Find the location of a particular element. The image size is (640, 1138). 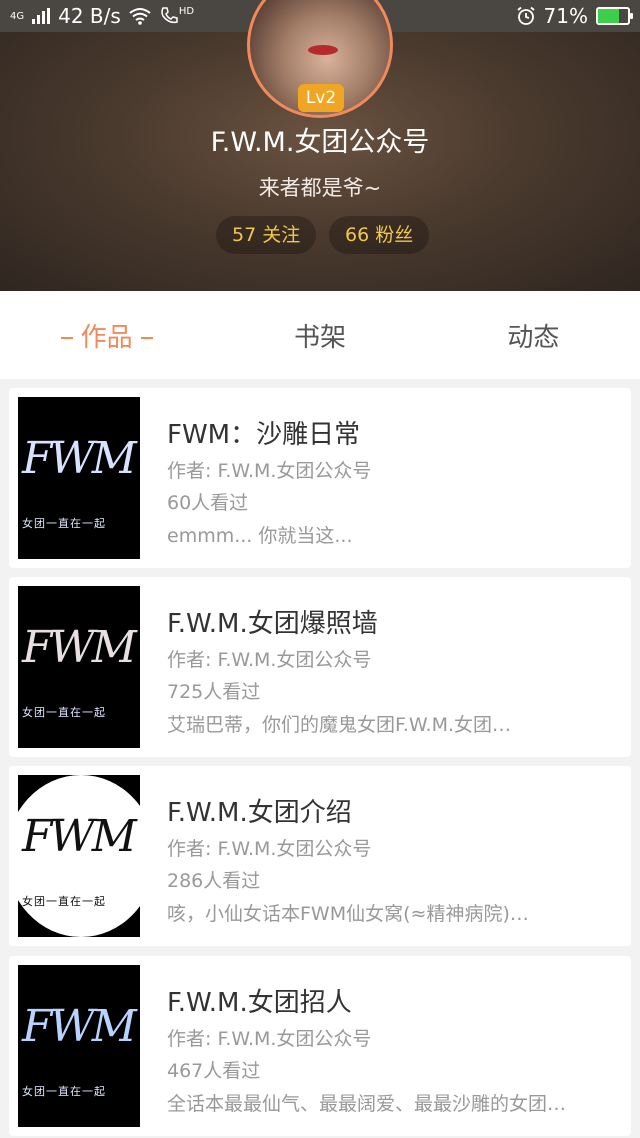

profile-motto: 来者都是爷~ is located at coordinates (320, 188).